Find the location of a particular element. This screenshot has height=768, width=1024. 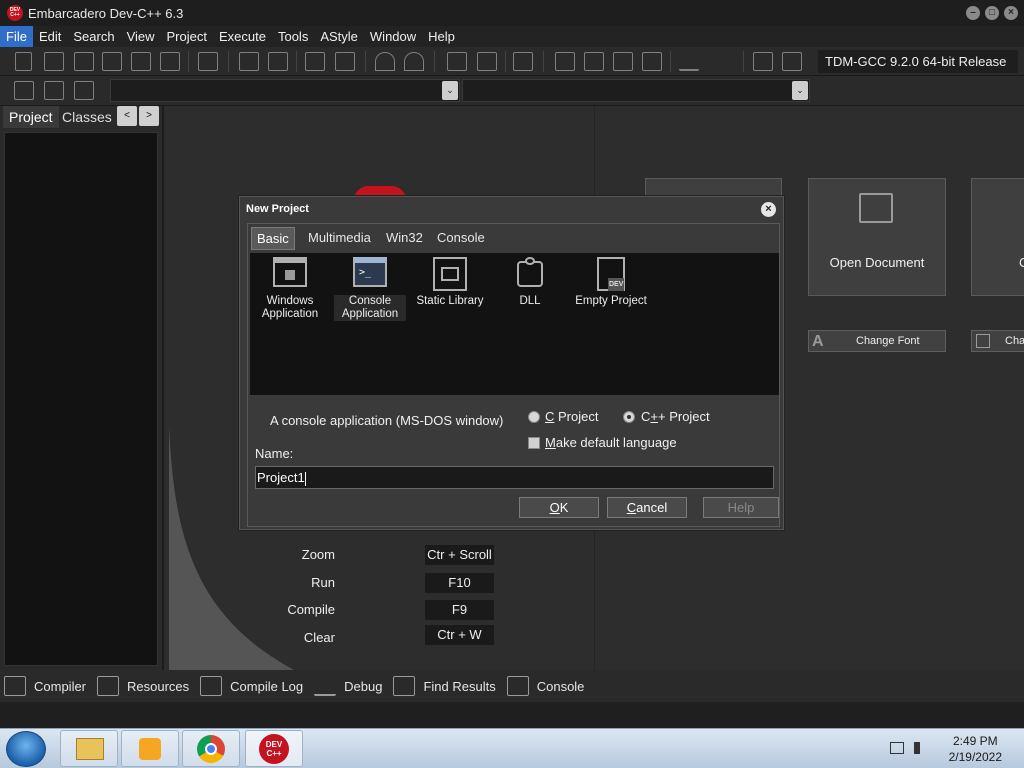

tab-find-results: Find Results is located at coordinates (445, 686).